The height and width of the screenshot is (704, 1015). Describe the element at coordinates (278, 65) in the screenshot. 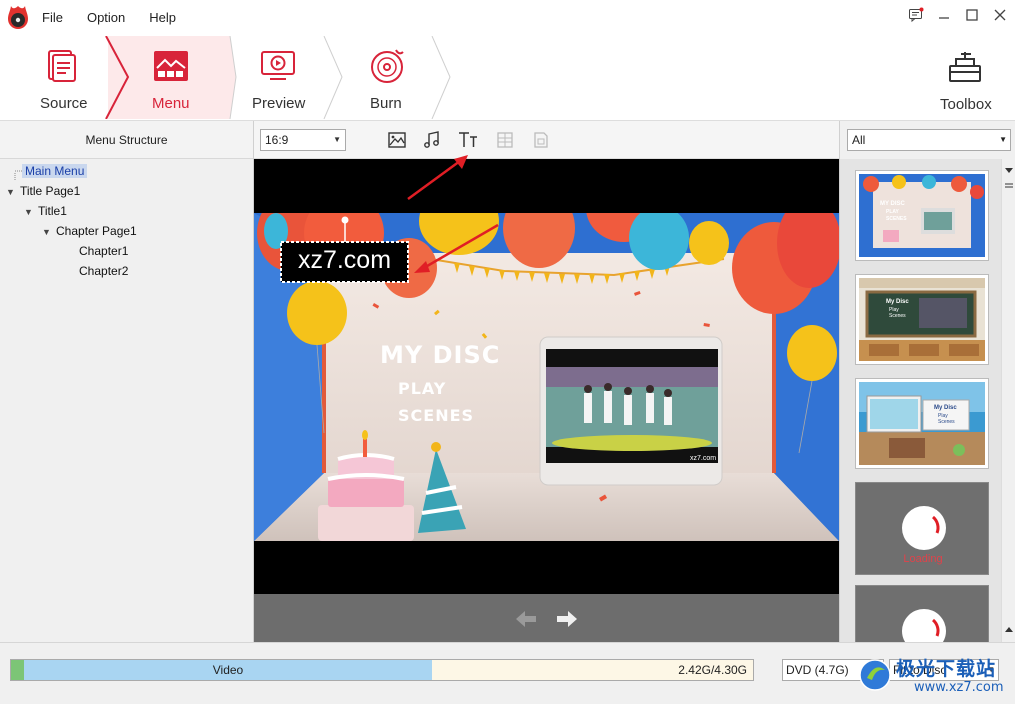

I see `preview-icon` at that location.